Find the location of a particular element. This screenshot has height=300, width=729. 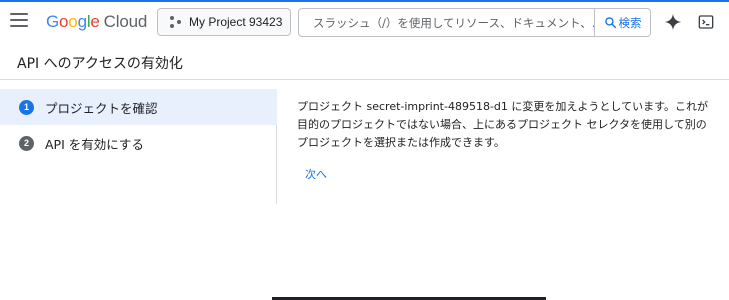

step-confirm-project: 1 プロジェクトを確認 is located at coordinates (138, 107).